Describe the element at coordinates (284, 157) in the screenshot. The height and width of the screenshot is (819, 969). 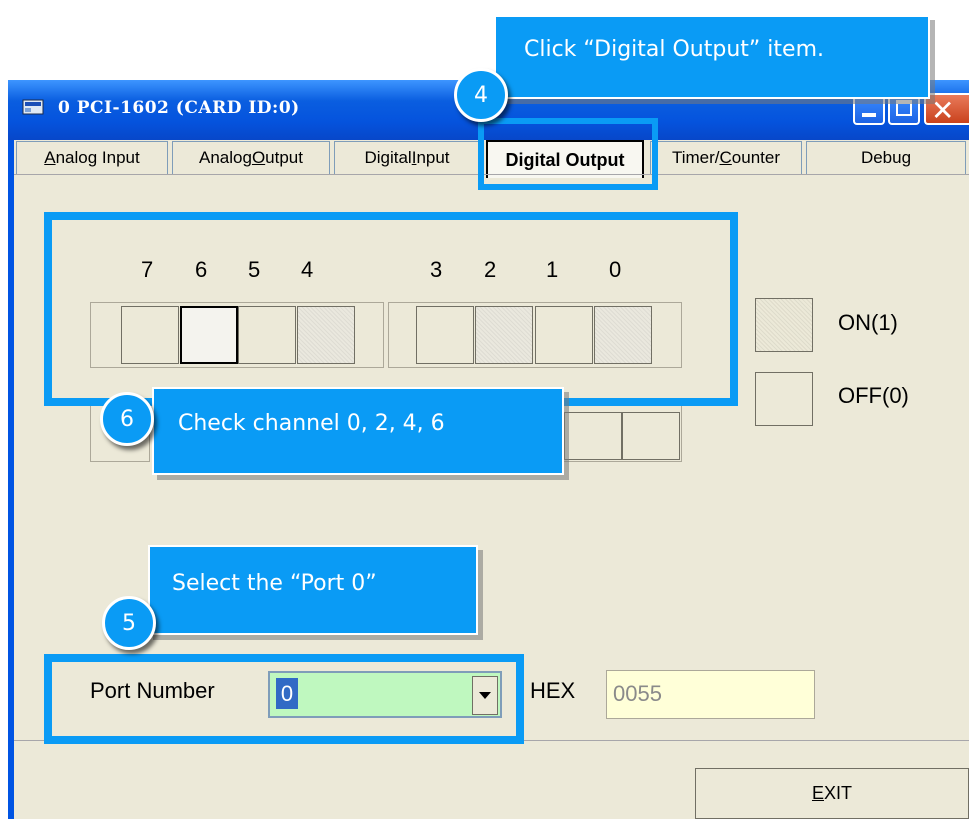
I see `tab-label: utput` at that location.